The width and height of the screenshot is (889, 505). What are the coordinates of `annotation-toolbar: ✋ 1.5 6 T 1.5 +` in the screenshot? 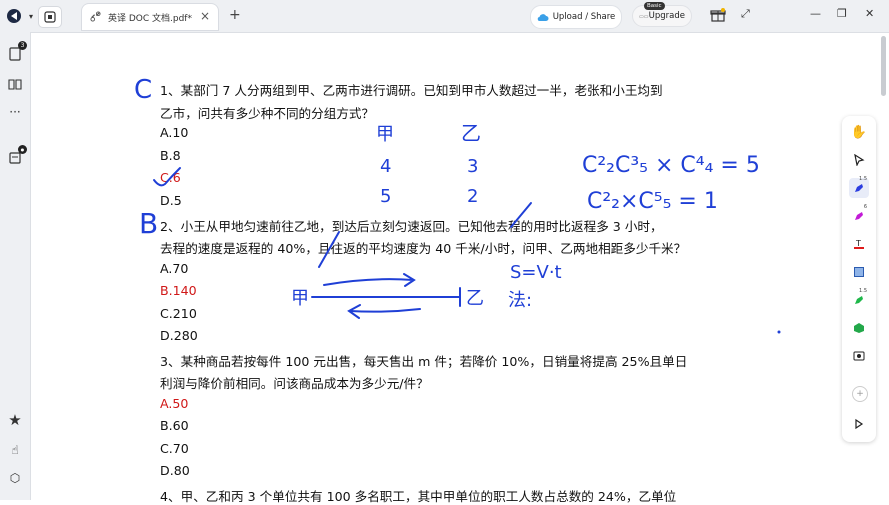 It's located at (859, 279).